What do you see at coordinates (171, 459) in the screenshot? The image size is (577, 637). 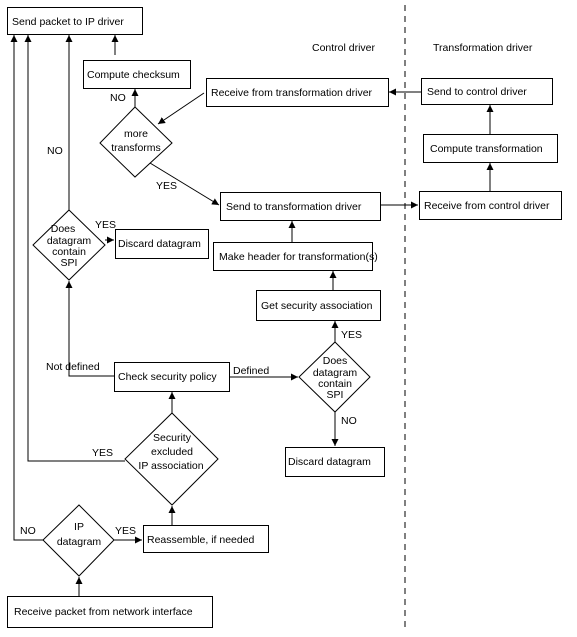 I see `decision-security-excluded: Security excluded IP association` at bounding box center [171, 459].